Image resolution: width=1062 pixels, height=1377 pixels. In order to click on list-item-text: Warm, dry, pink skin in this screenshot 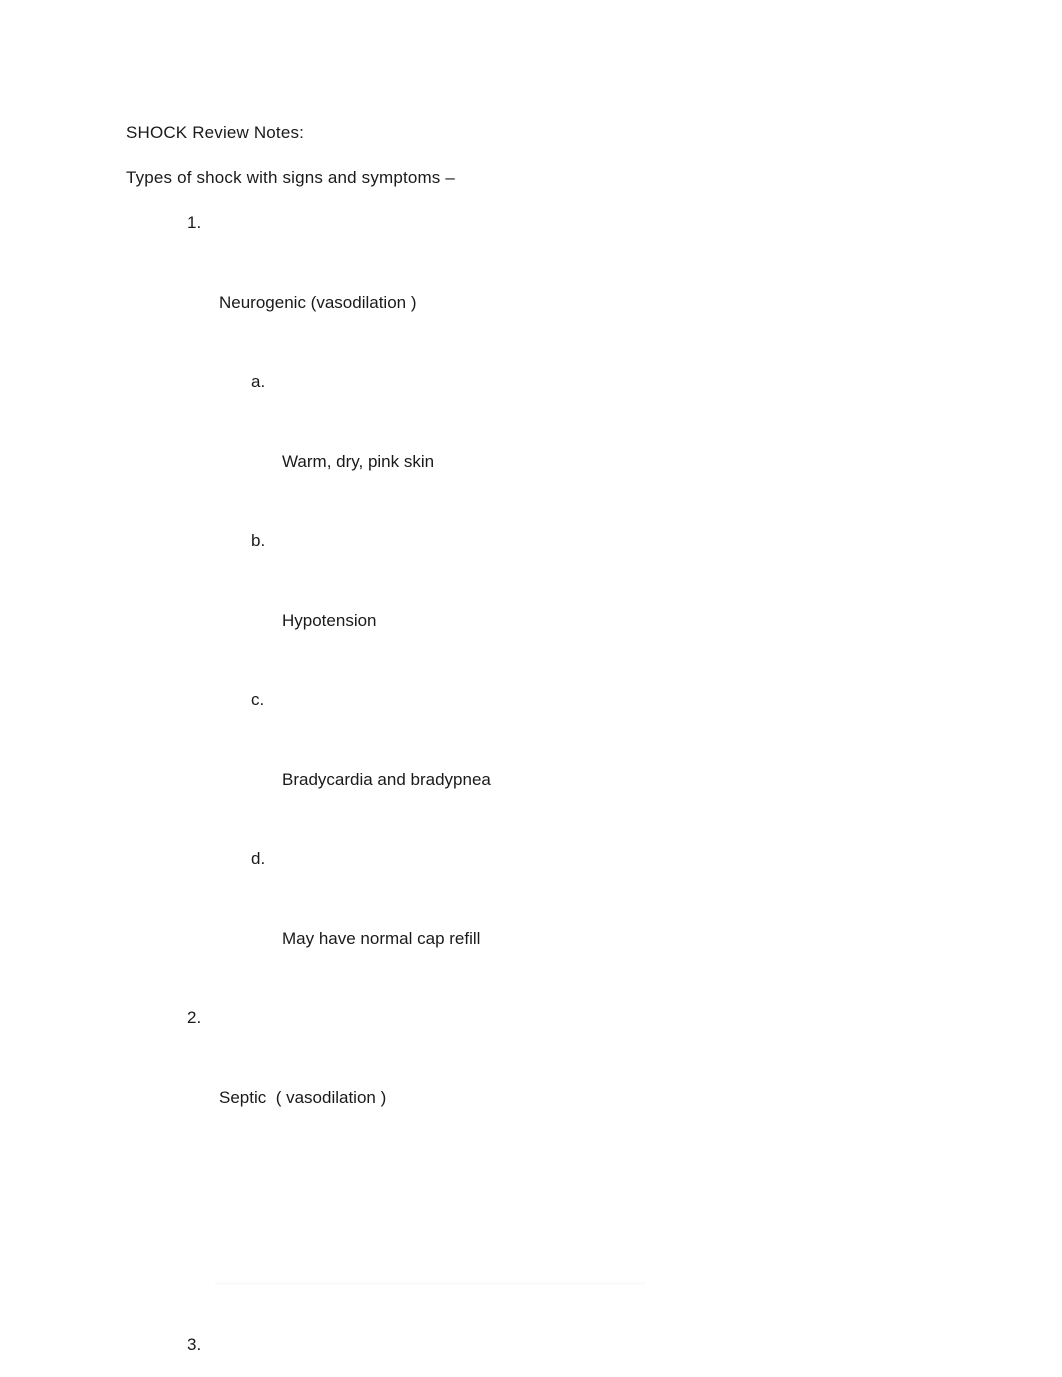, I will do `click(358, 461)`.